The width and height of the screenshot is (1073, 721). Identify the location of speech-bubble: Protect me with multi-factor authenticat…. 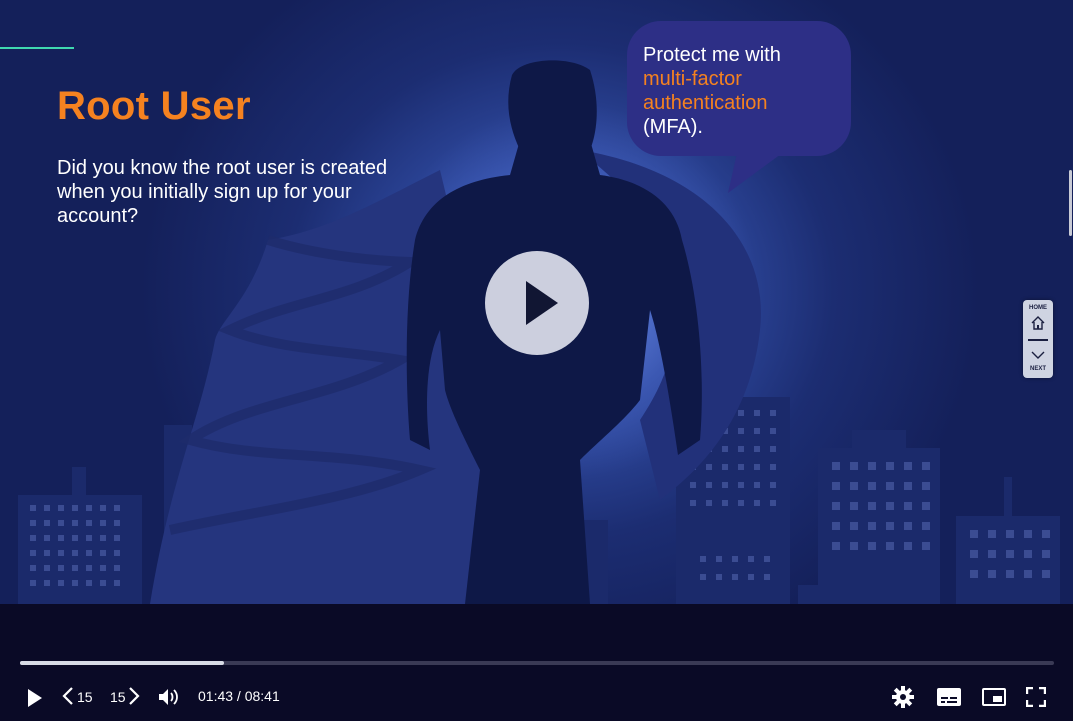
(739, 88).